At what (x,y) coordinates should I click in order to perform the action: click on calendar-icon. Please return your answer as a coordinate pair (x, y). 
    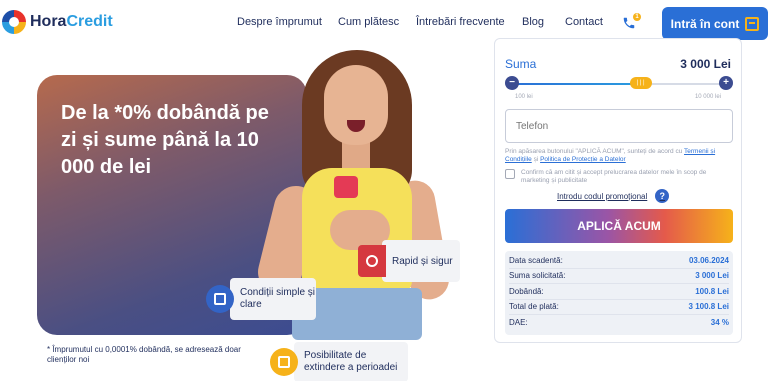
    Looking at the image, I should click on (284, 362).